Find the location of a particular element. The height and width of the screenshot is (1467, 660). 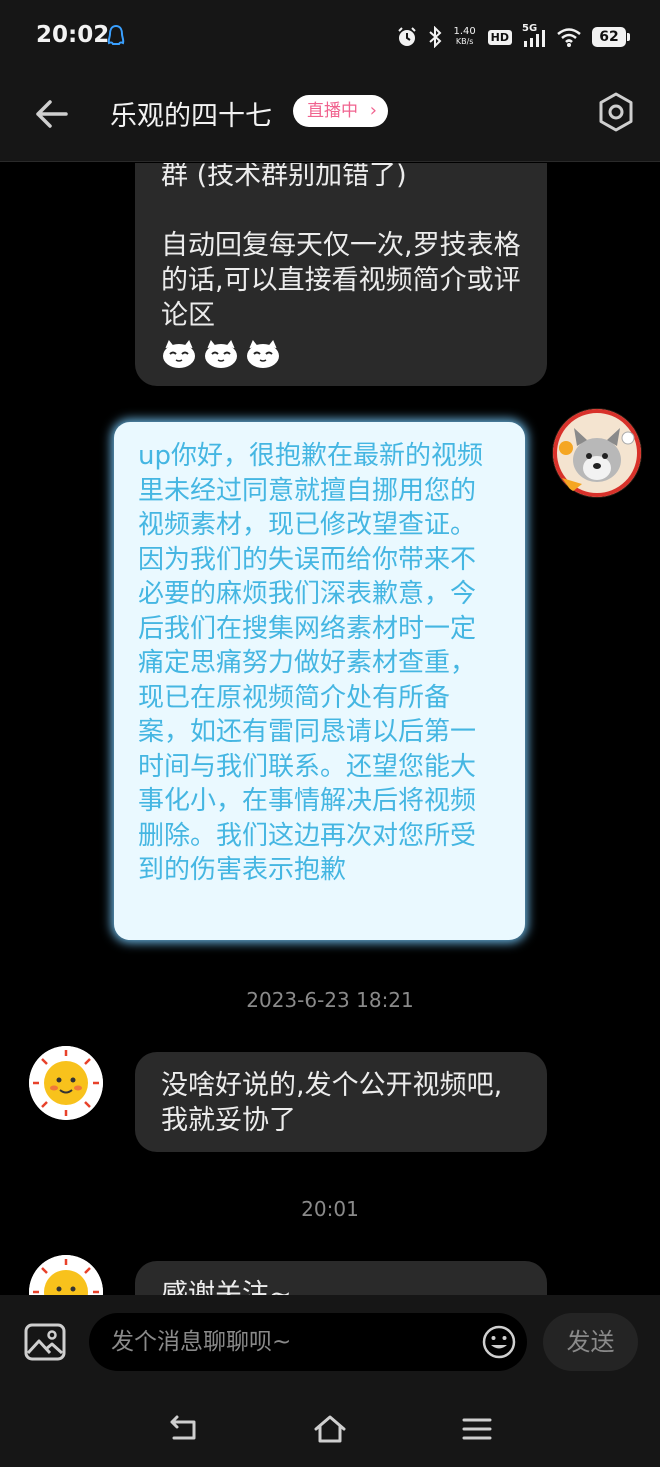

chat-title: 乐观的四十七 is located at coordinates (191, 113).